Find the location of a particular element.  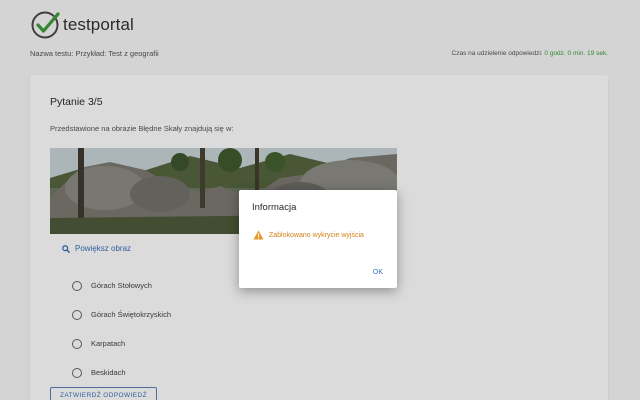

dialog-title: Informacja is located at coordinates (274, 207).